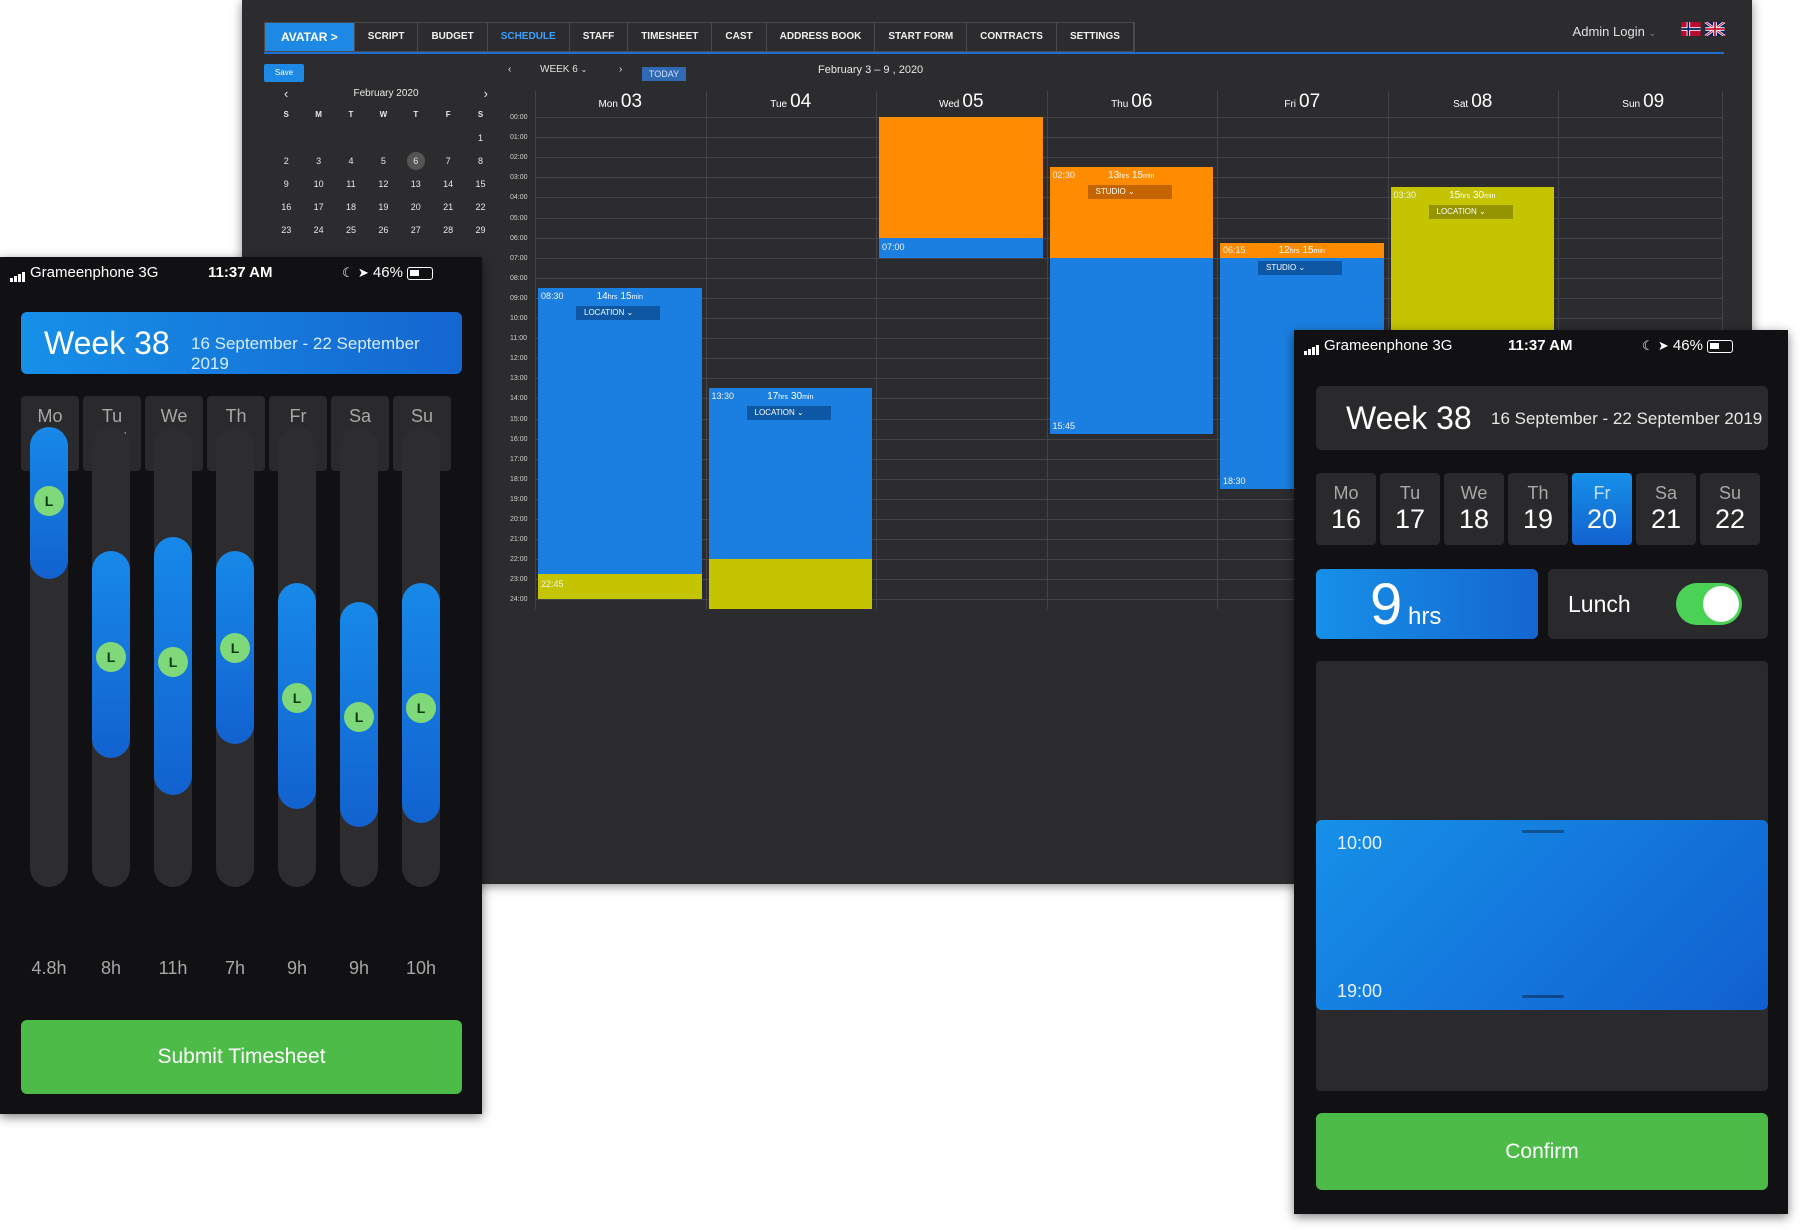 This screenshot has width=1808, height=1230. I want to click on day-sa: Sa21, so click(1666, 509).